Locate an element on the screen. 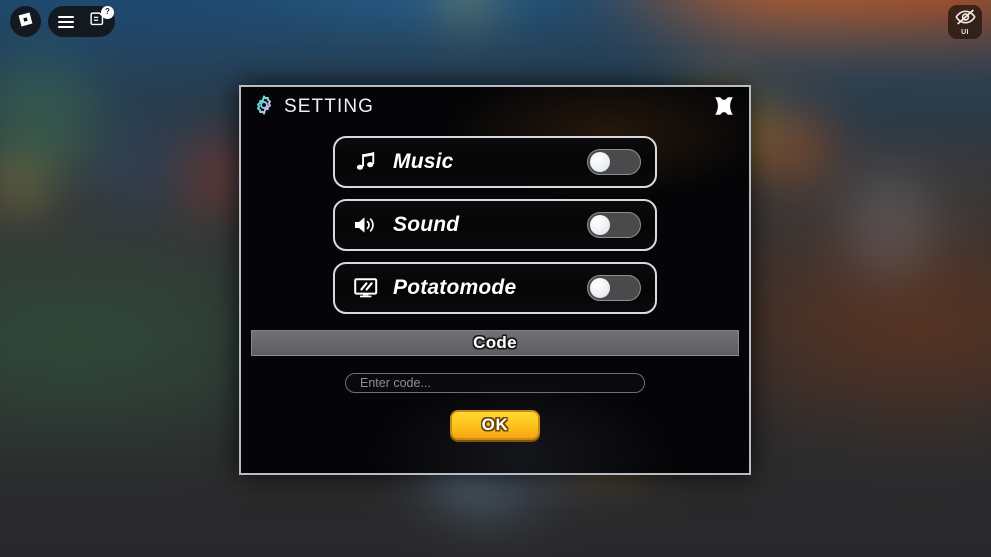  option-row-music: Music is located at coordinates (495, 162).